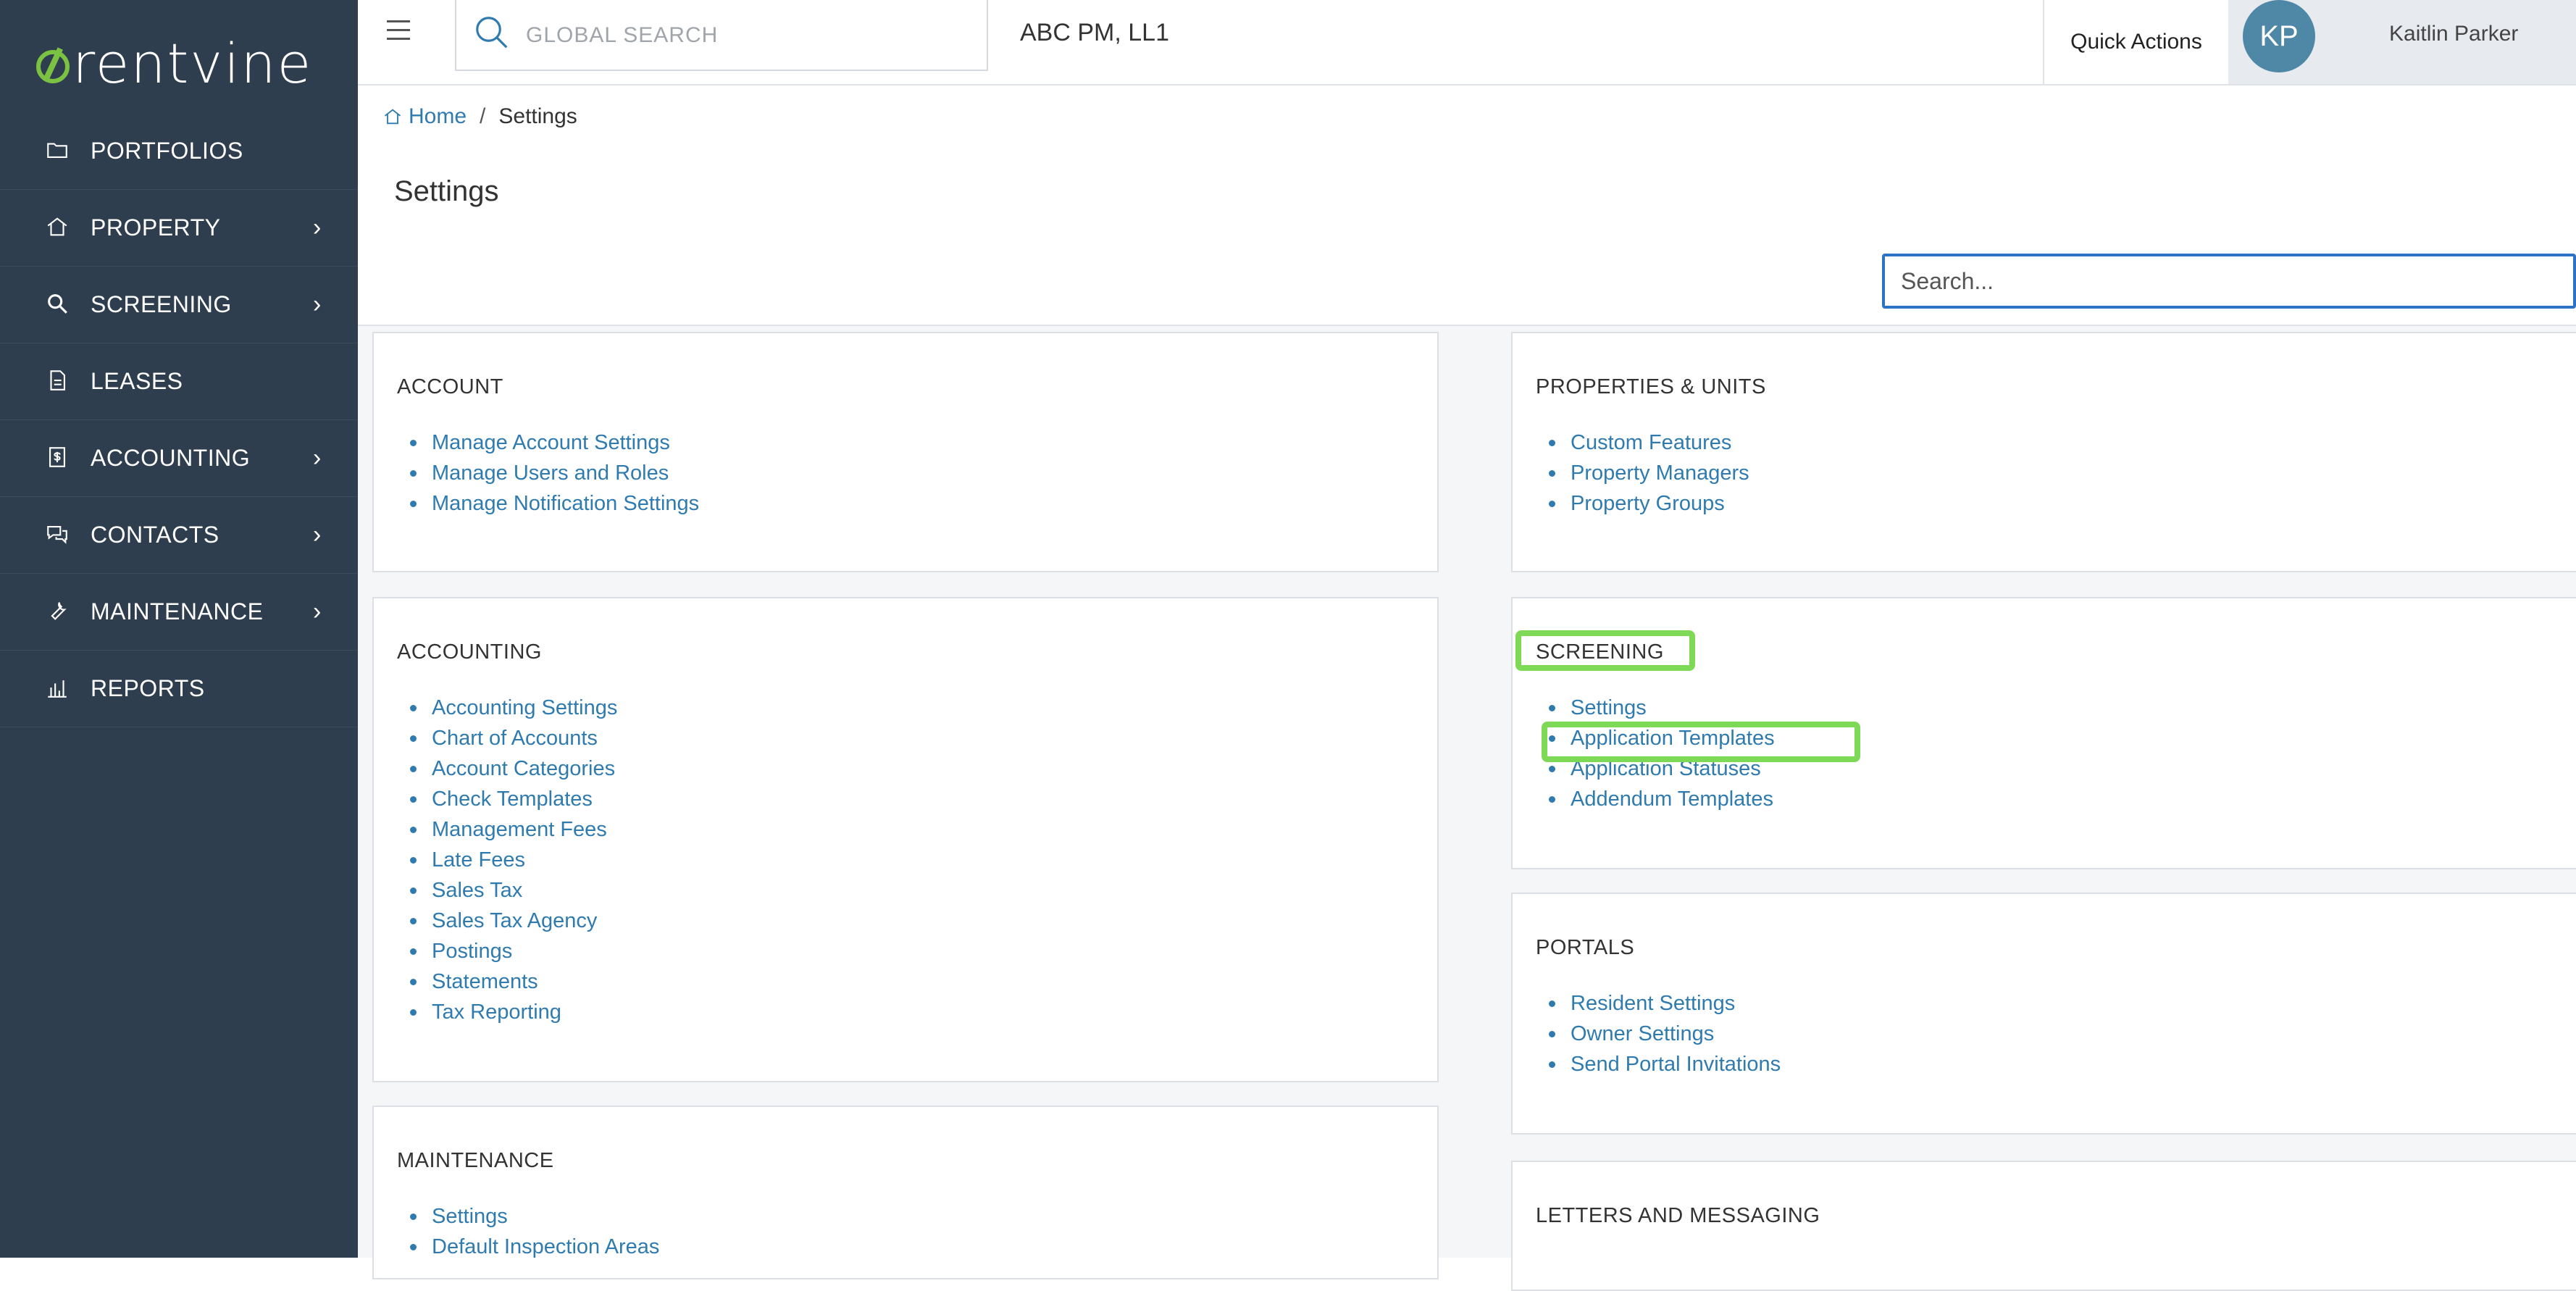 The width and height of the screenshot is (2576, 1291). What do you see at coordinates (513, 921) in the screenshot?
I see `link-sales-tax-agency: Sales Tax Agency` at bounding box center [513, 921].